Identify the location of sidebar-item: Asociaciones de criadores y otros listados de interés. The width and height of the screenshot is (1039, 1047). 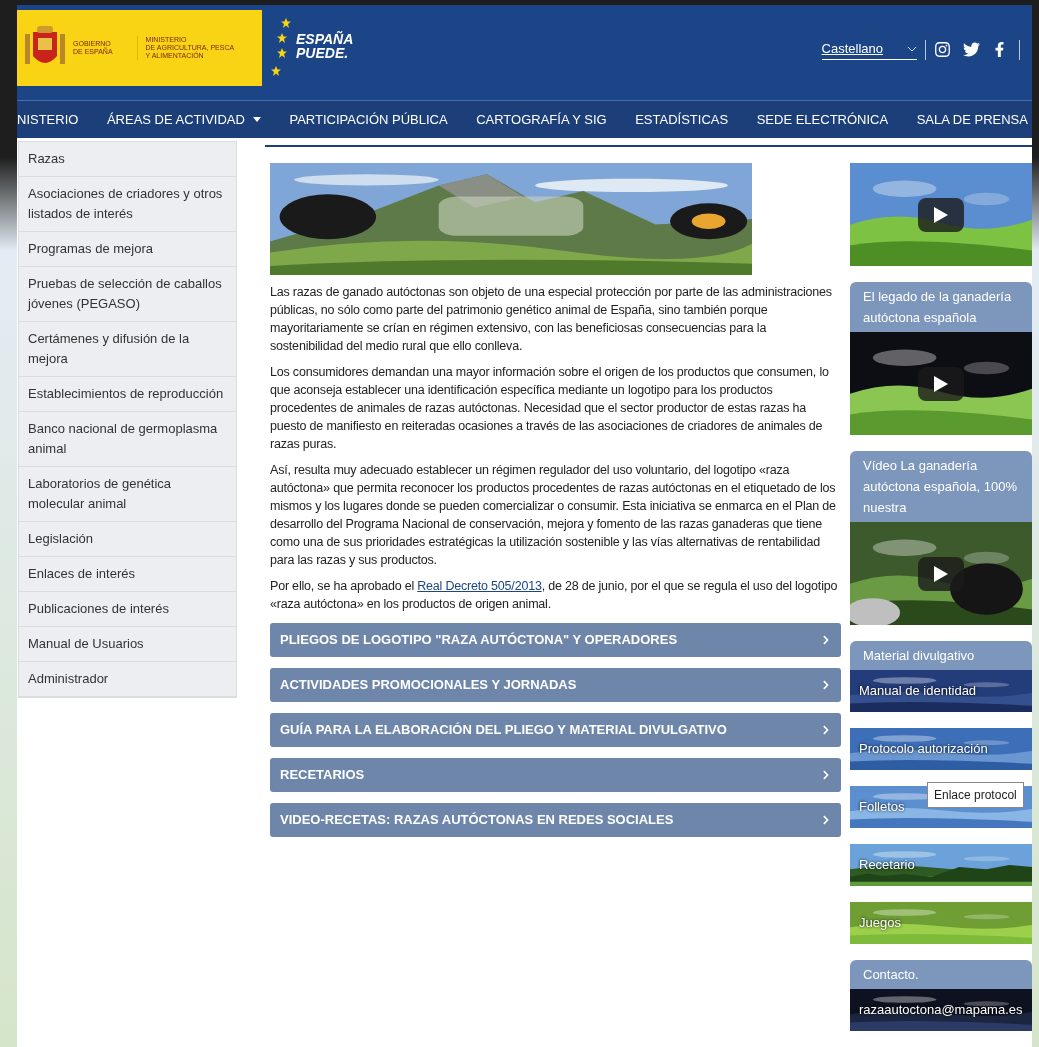
(127, 204).